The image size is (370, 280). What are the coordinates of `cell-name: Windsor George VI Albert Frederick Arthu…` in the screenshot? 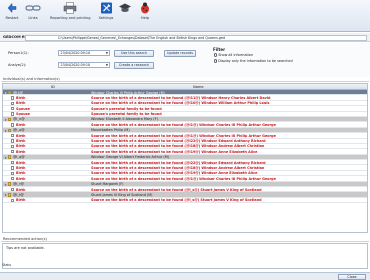 It's located at (130, 157).